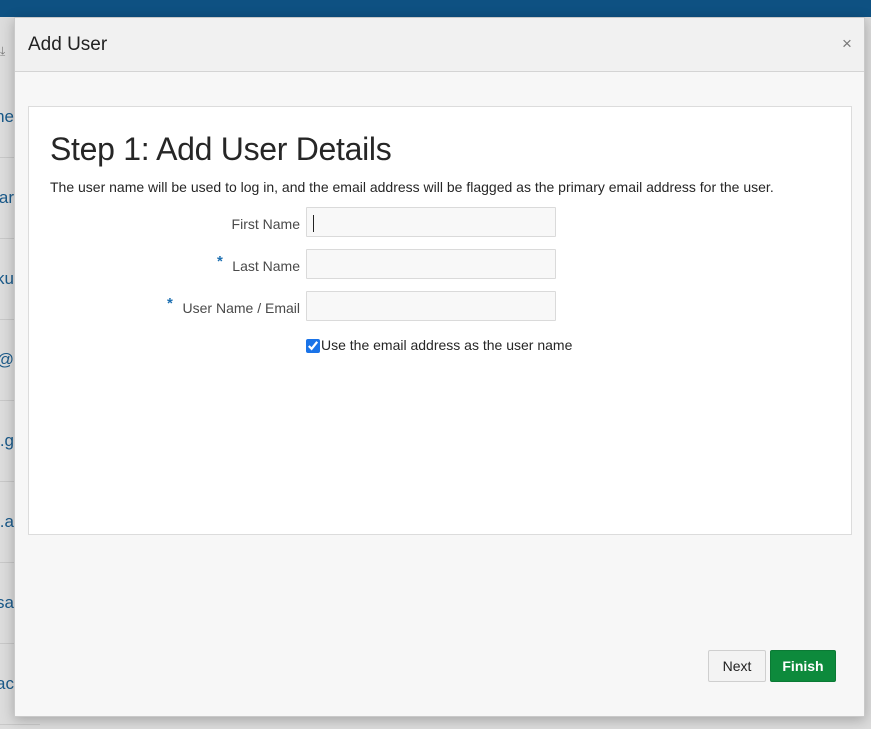 The width and height of the screenshot is (871, 729). I want to click on username-email-label: User Name / Email, so click(241, 308).